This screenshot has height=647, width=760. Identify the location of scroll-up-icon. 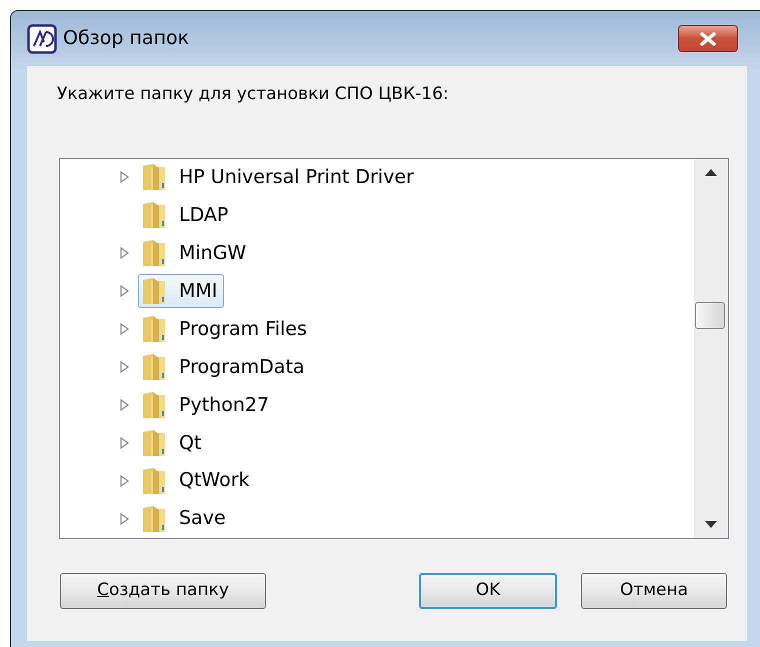
(711, 172).